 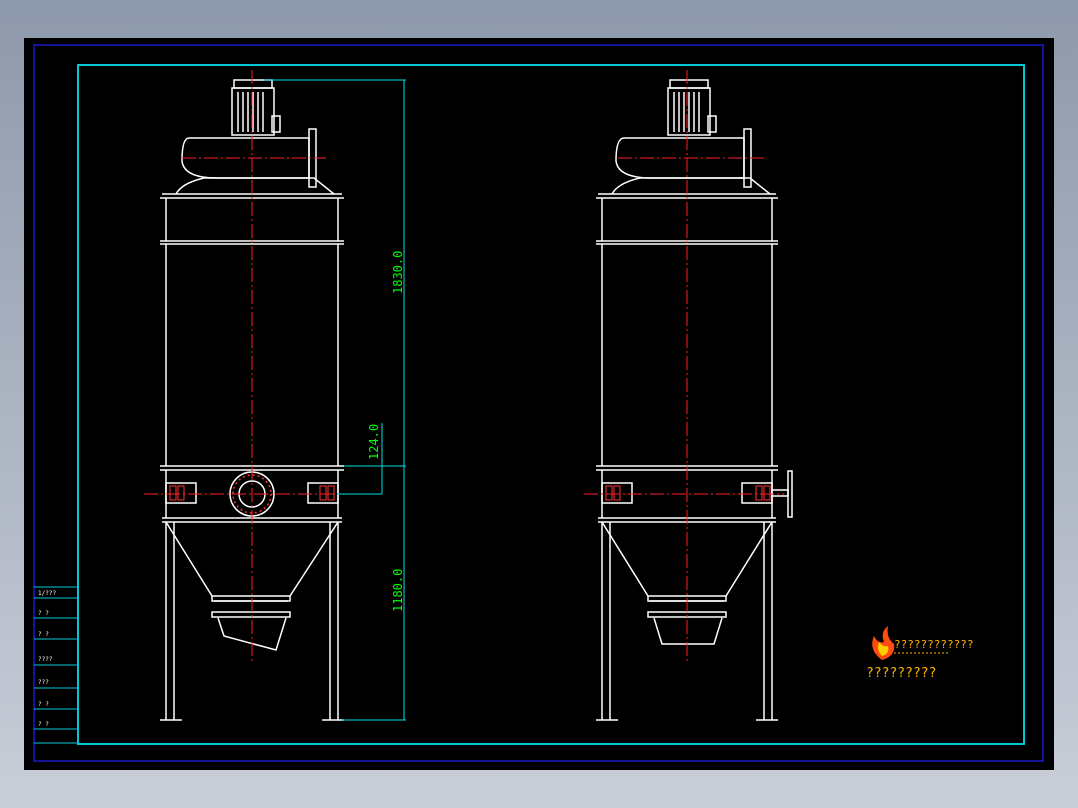 I want to click on side-view, so click(x=694, y=400).